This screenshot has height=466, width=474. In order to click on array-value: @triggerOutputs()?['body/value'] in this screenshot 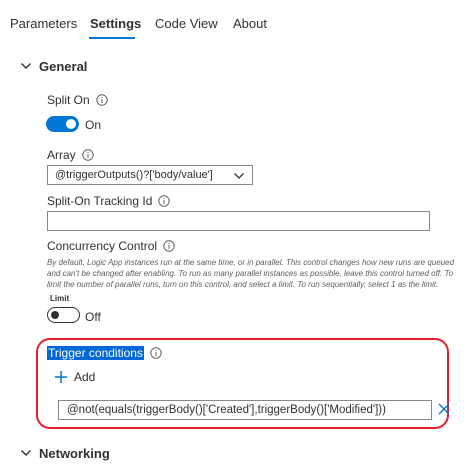, I will do `click(134, 175)`.